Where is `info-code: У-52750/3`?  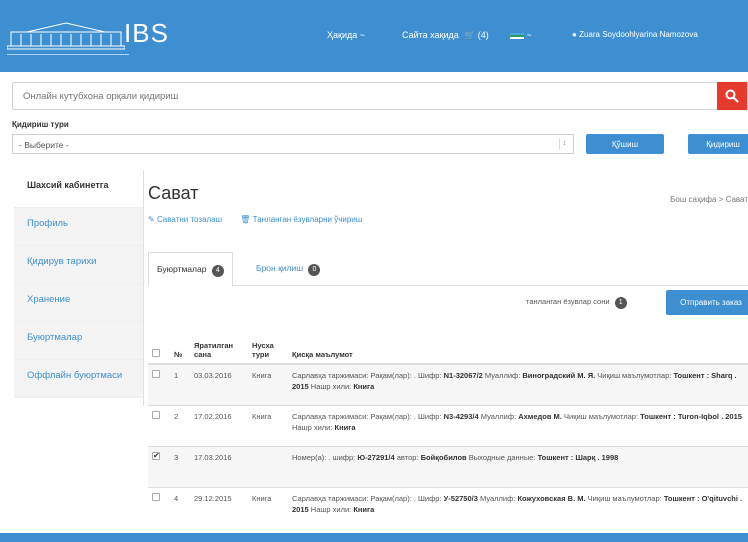
info-code: У-52750/3 is located at coordinates (460, 498).